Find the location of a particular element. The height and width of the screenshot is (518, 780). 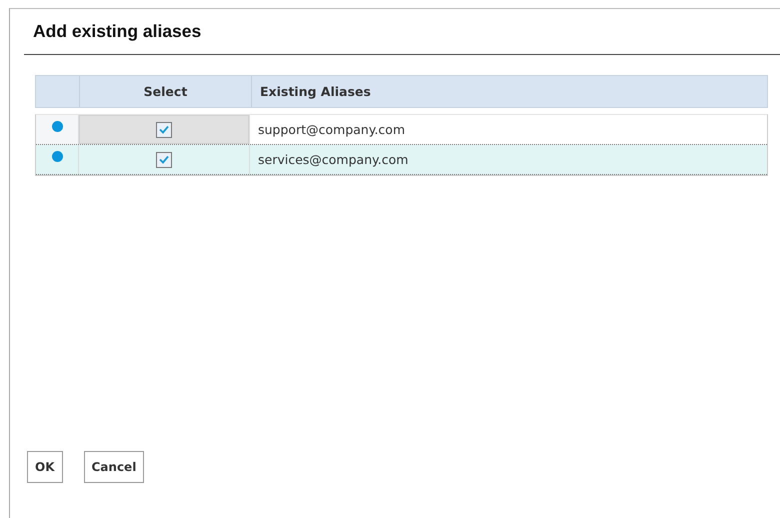

alias-cell-text: support@company.com is located at coordinates (331, 130).